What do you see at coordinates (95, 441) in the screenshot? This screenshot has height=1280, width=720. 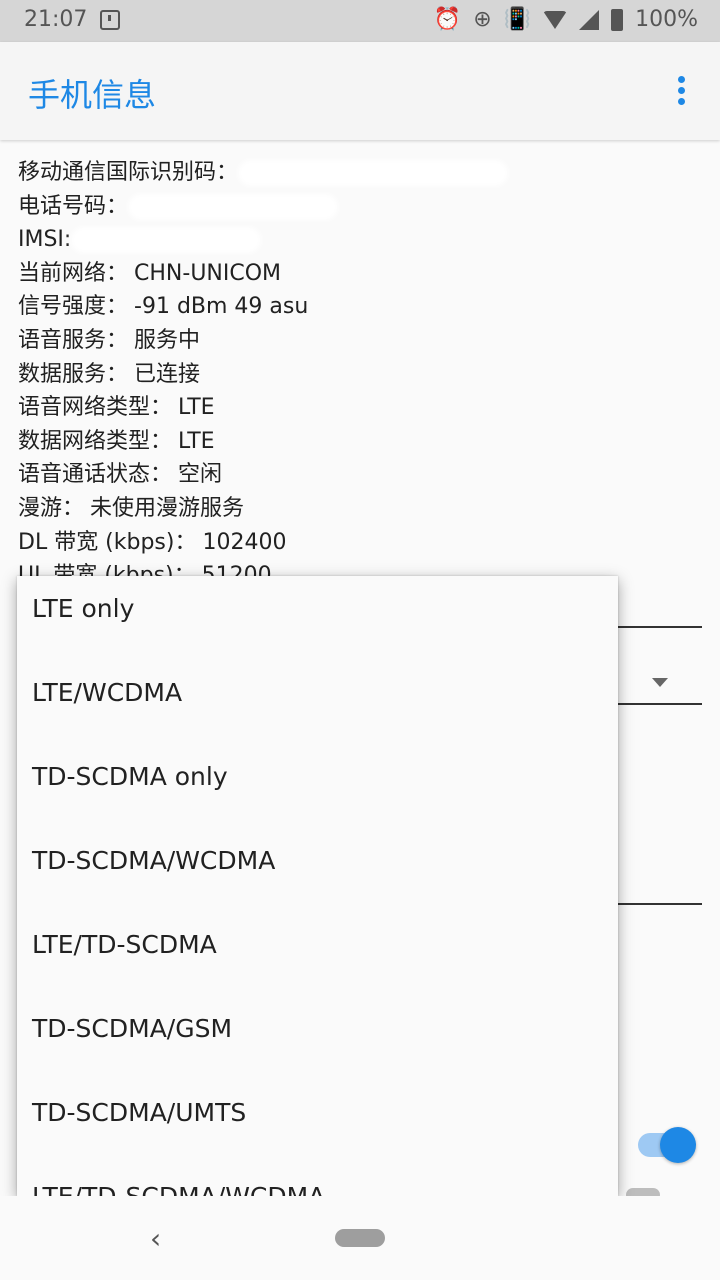 I see `info-label: 数据网络类型：` at bounding box center [95, 441].